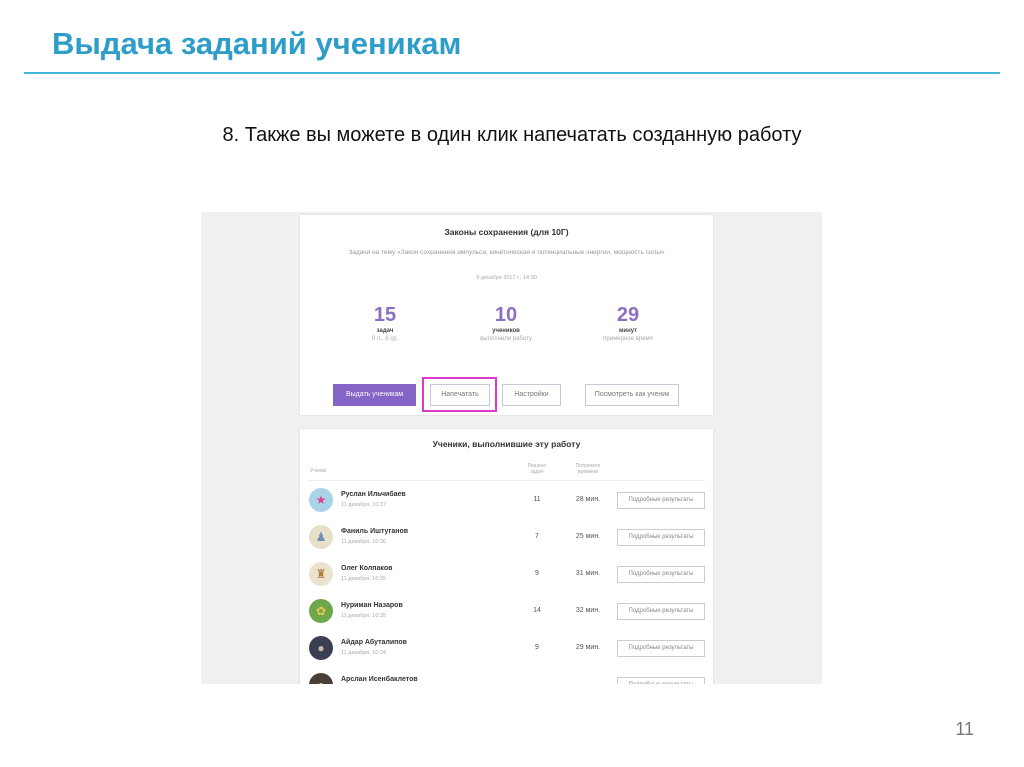 The width and height of the screenshot is (1024, 767). What do you see at coordinates (506, 339) in the screenshot?
I see `stat-sub: выполнили работу` at bounding box center [506, 339].